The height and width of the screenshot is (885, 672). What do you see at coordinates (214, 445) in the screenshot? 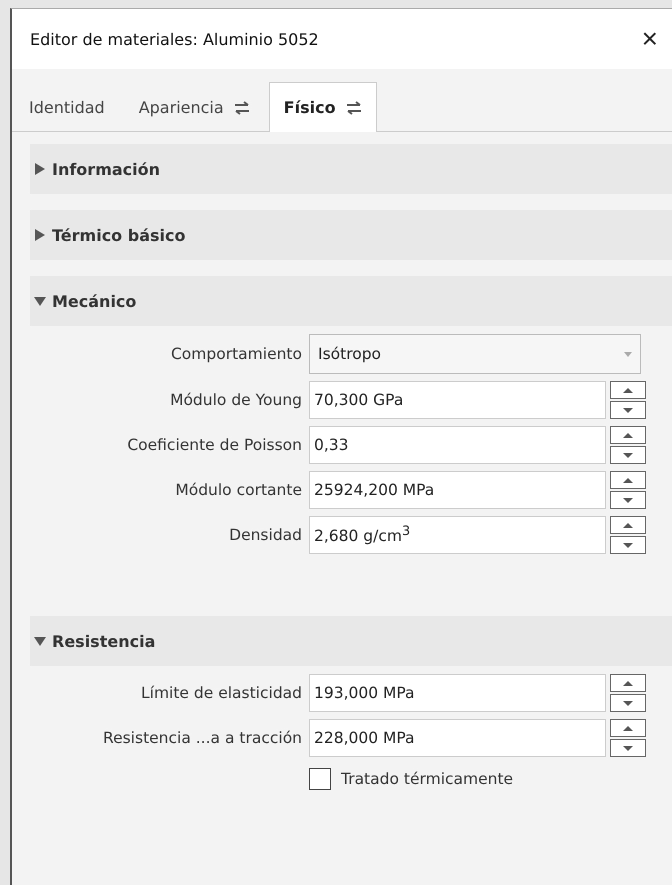
I see `field-label: Coeficiente de Poisson` at bounding box center [214, 445].